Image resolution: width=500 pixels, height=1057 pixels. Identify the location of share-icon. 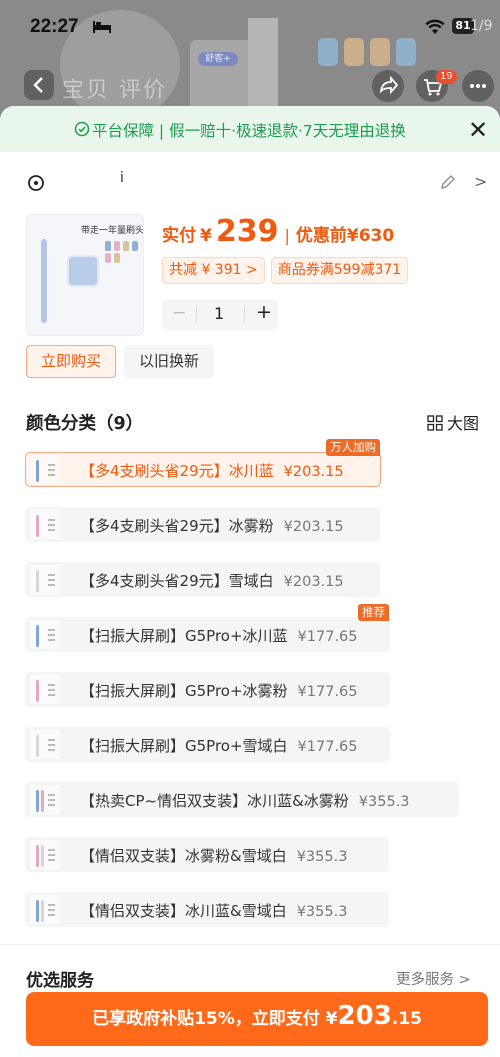
(389, 85).